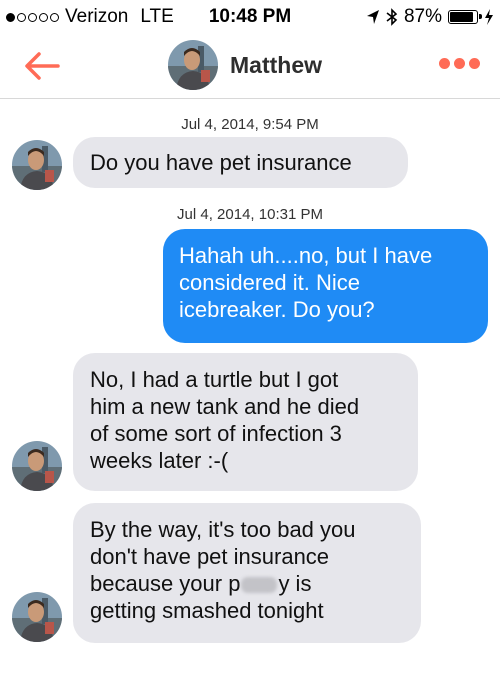 The height and width of the screenshot is (688, 500). What do you see at coordinates (250, 214) in the screenshot?
I see `message-timestamp: Jul 4, 2014, 10:31 PM` at bounding box center [250, 214].